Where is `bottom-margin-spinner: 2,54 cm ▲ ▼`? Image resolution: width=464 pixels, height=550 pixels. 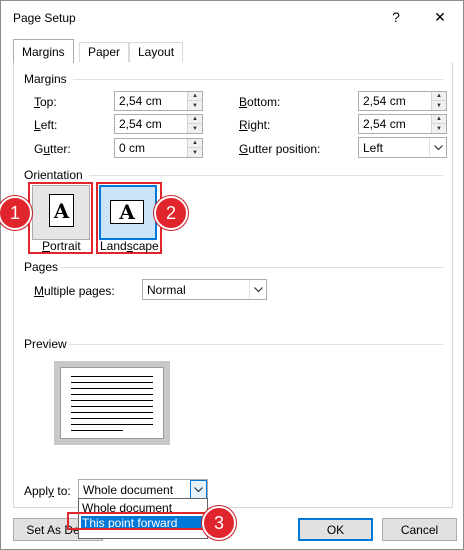
bottom-margin-spinner: 2,54 cm ▲ ▼ is located at coordinates (402, 101).